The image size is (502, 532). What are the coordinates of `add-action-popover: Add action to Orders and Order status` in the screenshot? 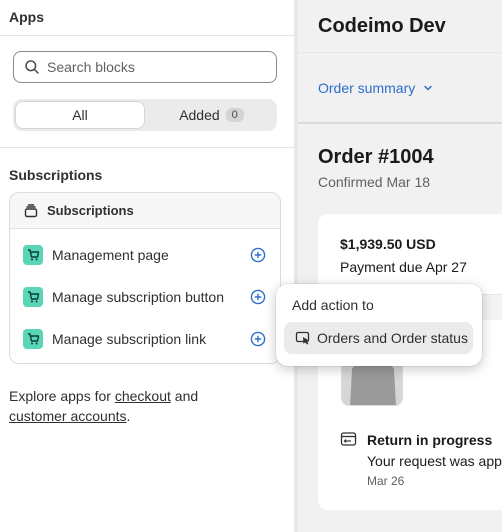 It's located at (379, 325).